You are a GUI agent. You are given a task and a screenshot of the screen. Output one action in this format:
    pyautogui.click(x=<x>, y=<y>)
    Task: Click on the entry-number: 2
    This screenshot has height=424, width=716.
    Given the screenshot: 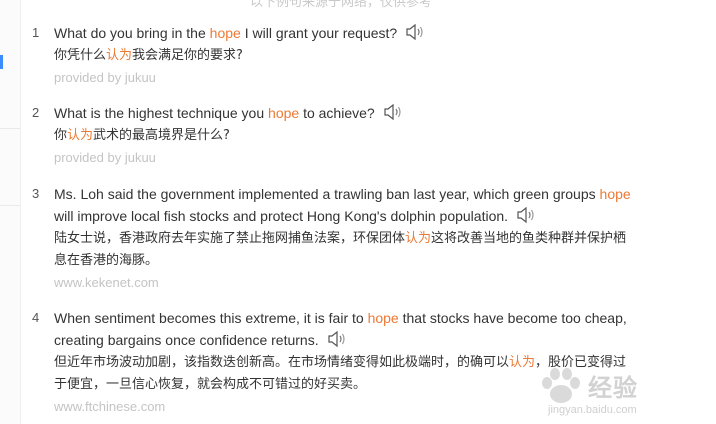 What is the action you would take?
    pyautogui.click(x=36, y=112)
    